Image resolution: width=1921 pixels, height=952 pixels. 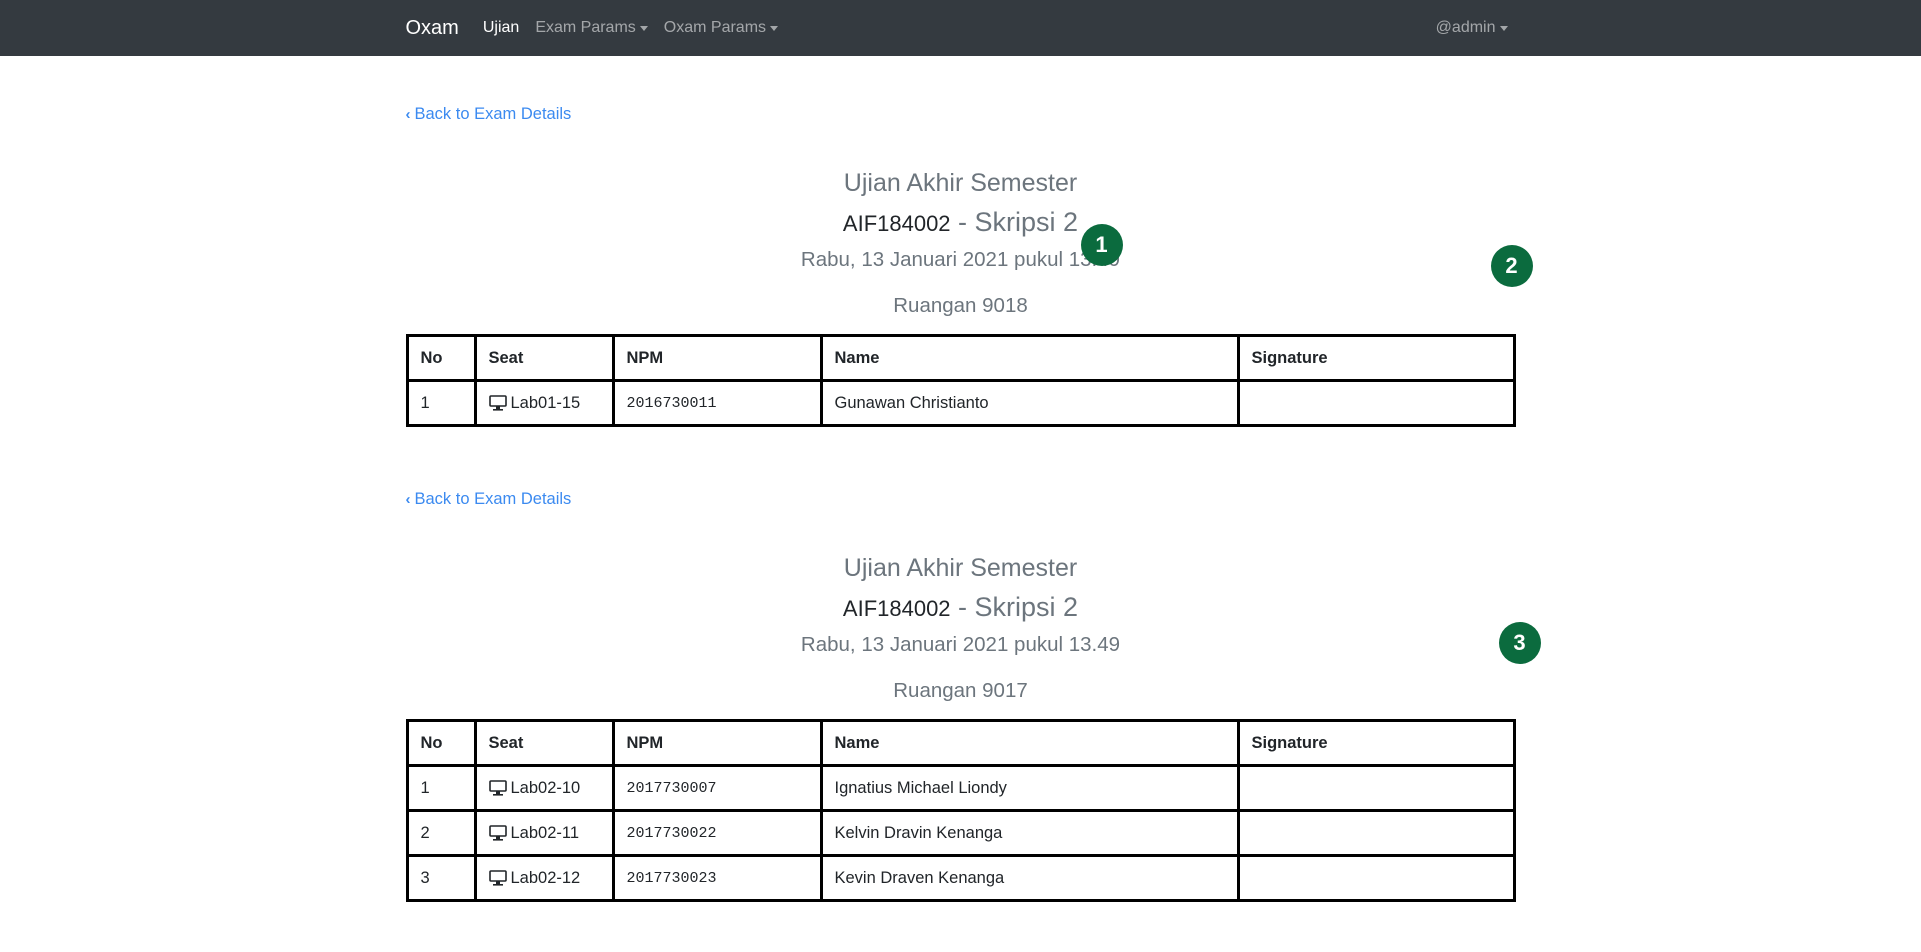 I want to click on cell-npm: 2017730022, so click(x=717, y=833).